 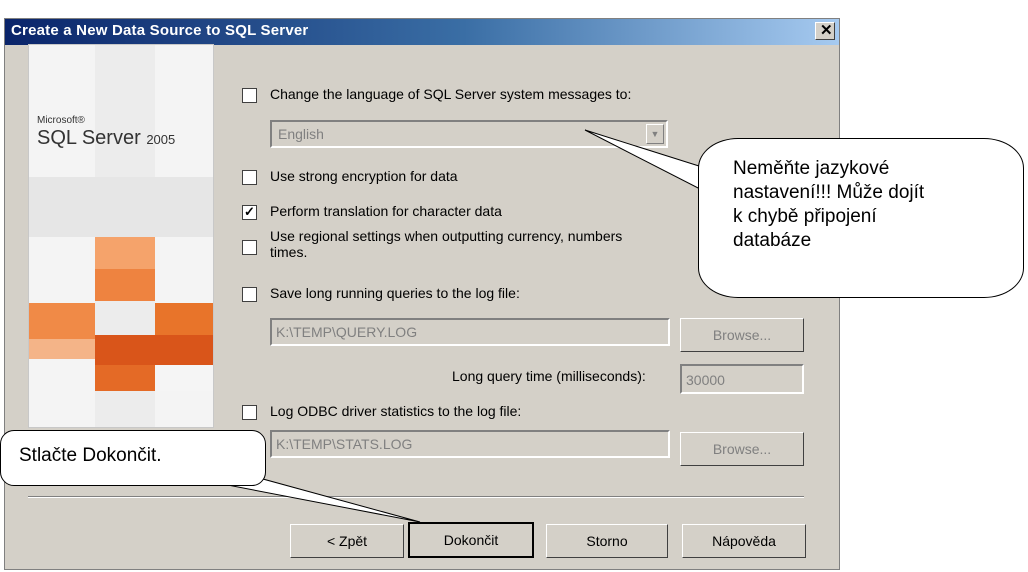 What do you see at coordinates (829, 192) in the screenshot?
I see `language-warning-line: nastavení!!! Může dojít` at bounding box center [829, 192].